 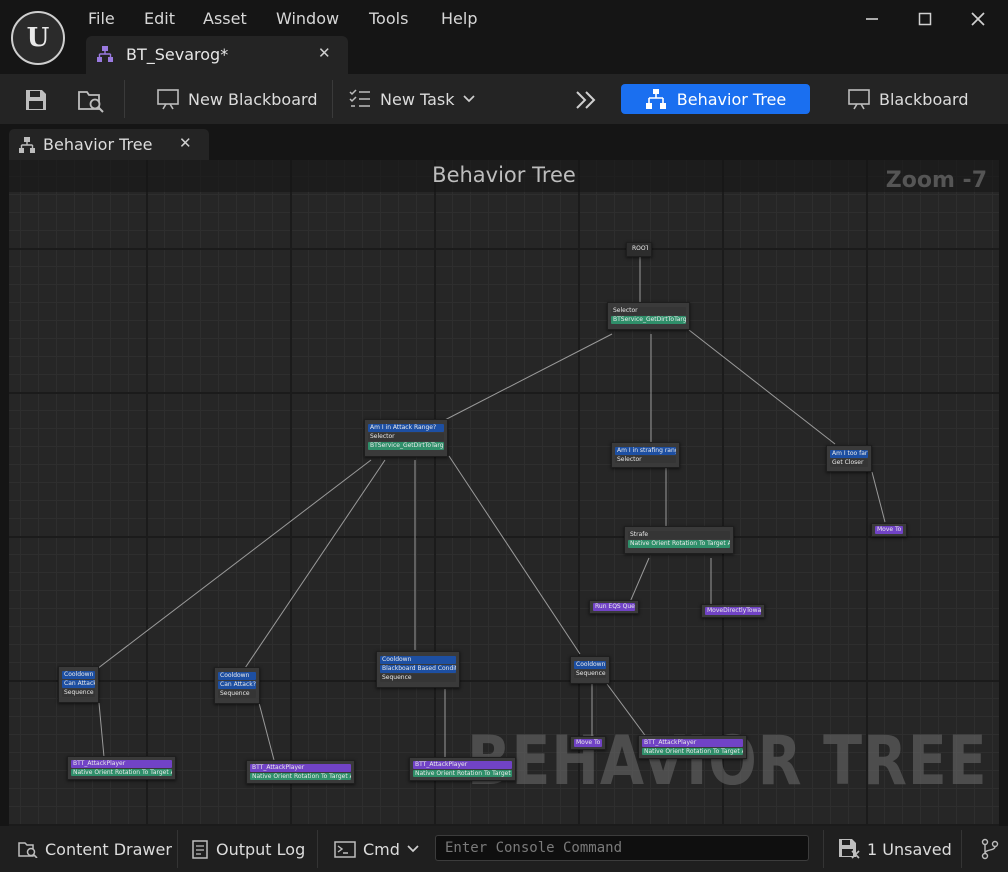 What do you see at coordinates (849, 463) in the screenshot?
I see `node-composite: Get Closer` at bounding box center [849, 463].